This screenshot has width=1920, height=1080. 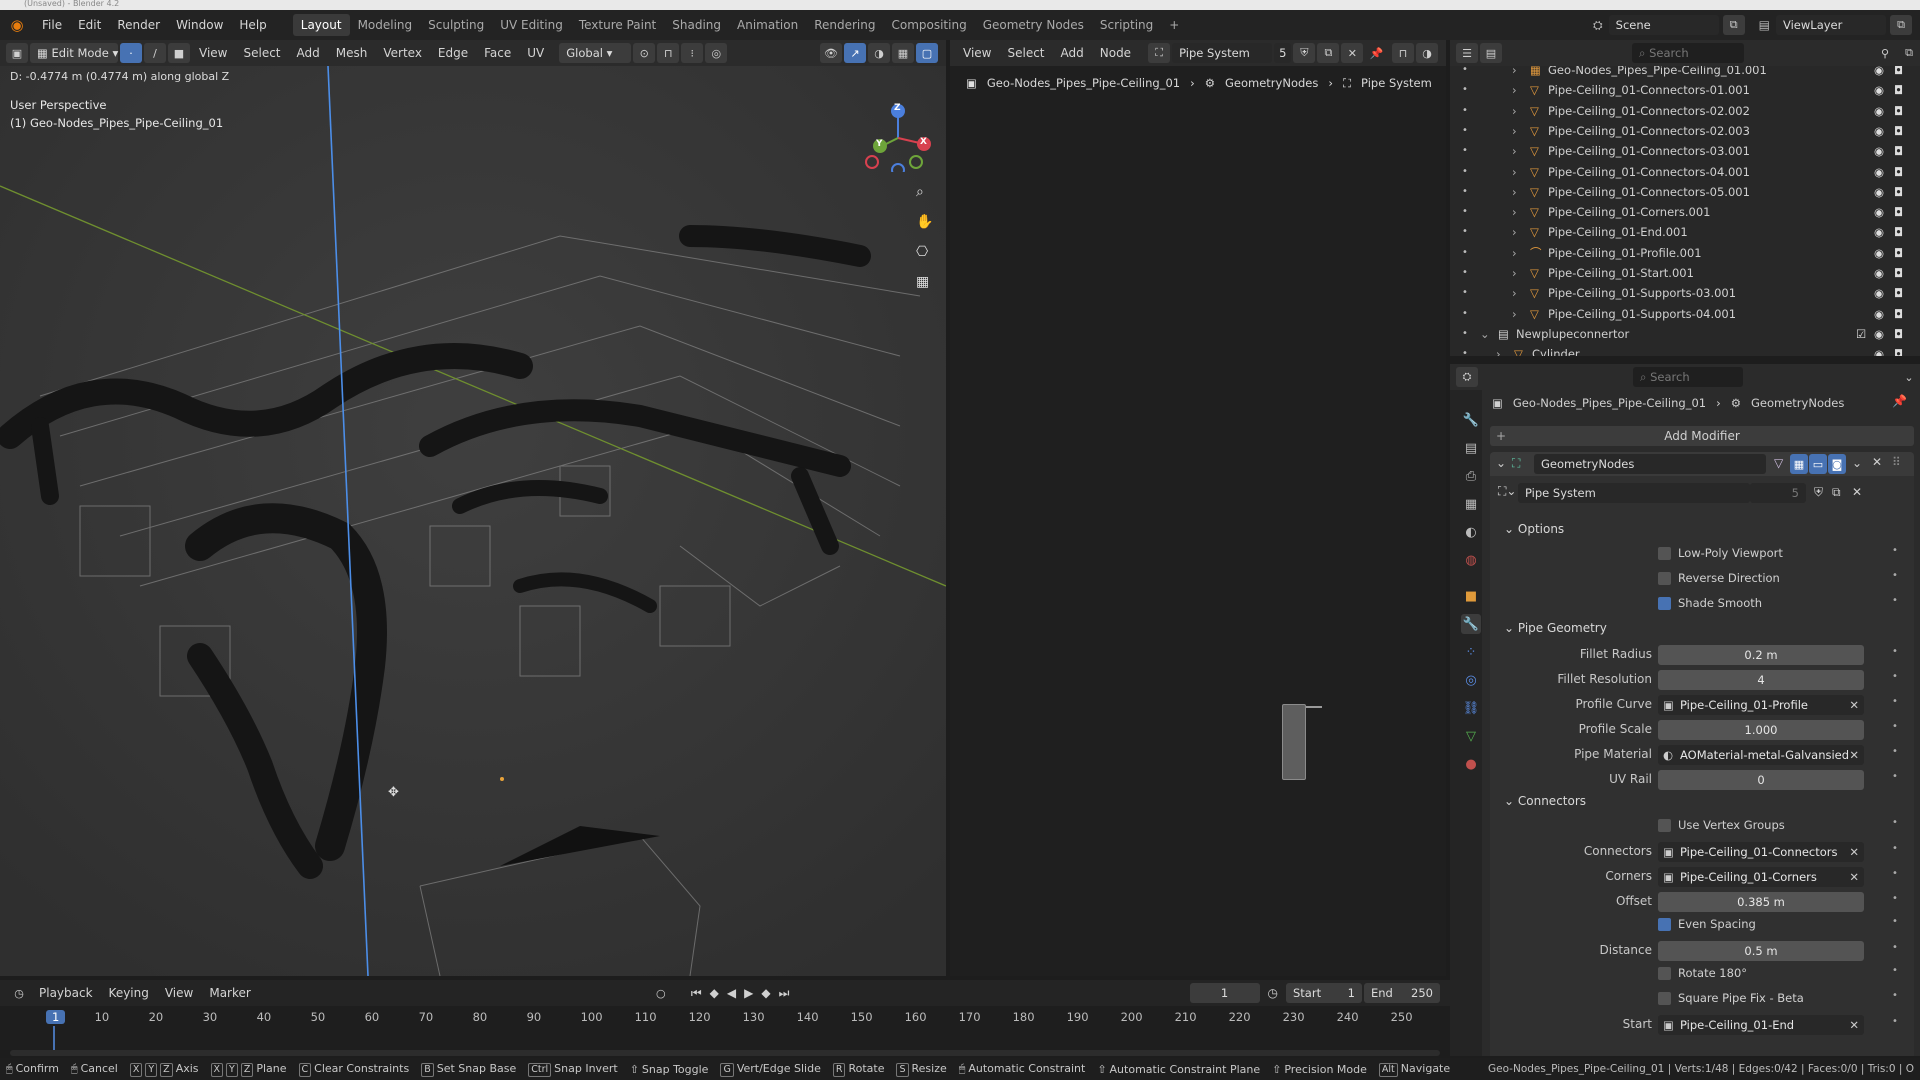 What do you see at coordinates (453, 53) in the screenshot?
I see `viewport-menu-edge: Edge` at bounding box center [453, 53].